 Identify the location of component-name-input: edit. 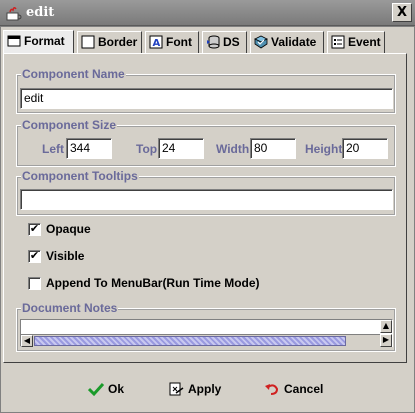
(206, 98).